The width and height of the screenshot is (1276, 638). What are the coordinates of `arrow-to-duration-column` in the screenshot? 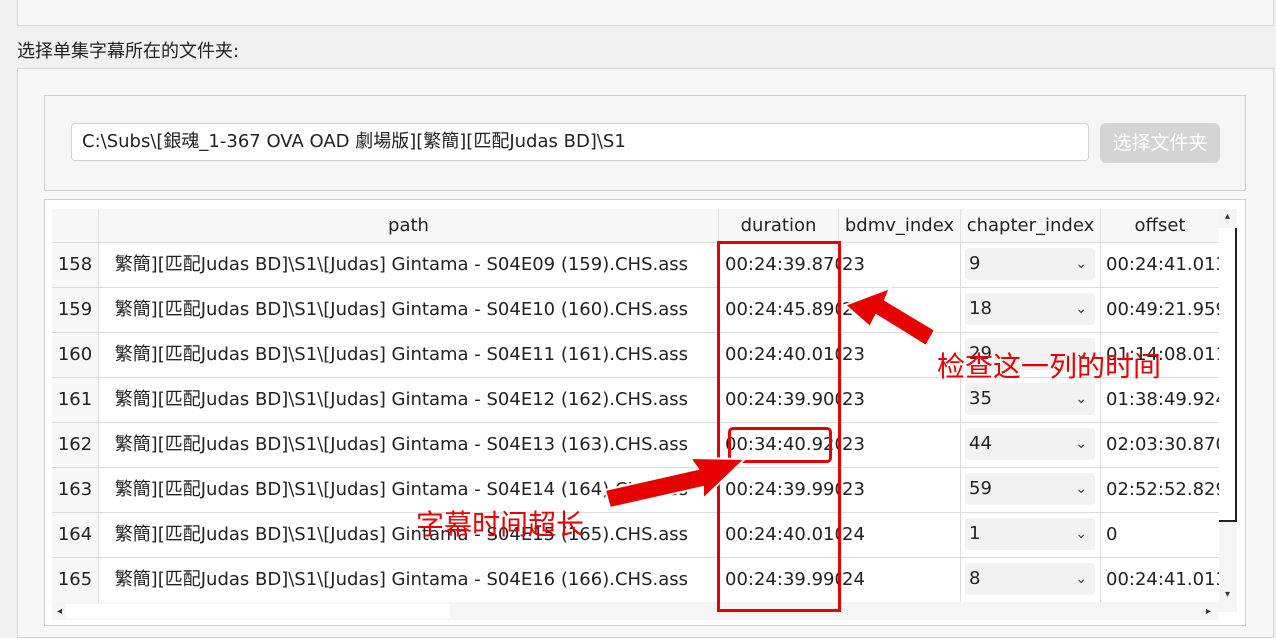 It's located at (890, 317).